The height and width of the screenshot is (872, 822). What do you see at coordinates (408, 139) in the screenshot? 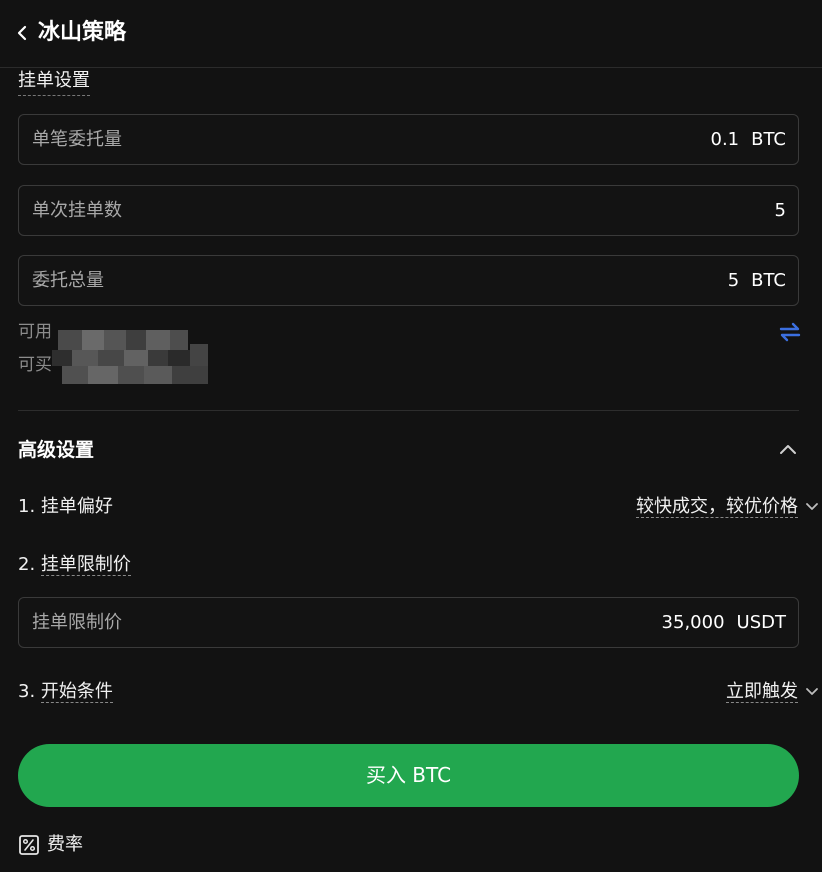
I see `single-order-amount-field: 单笔委托量 0.1 BTC` at bounding box center [408, 139].